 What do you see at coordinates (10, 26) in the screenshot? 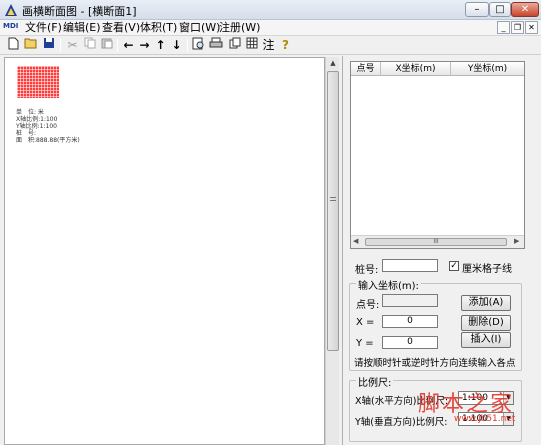
I see `document-icon: MDI` at bounding box center [10, 26].